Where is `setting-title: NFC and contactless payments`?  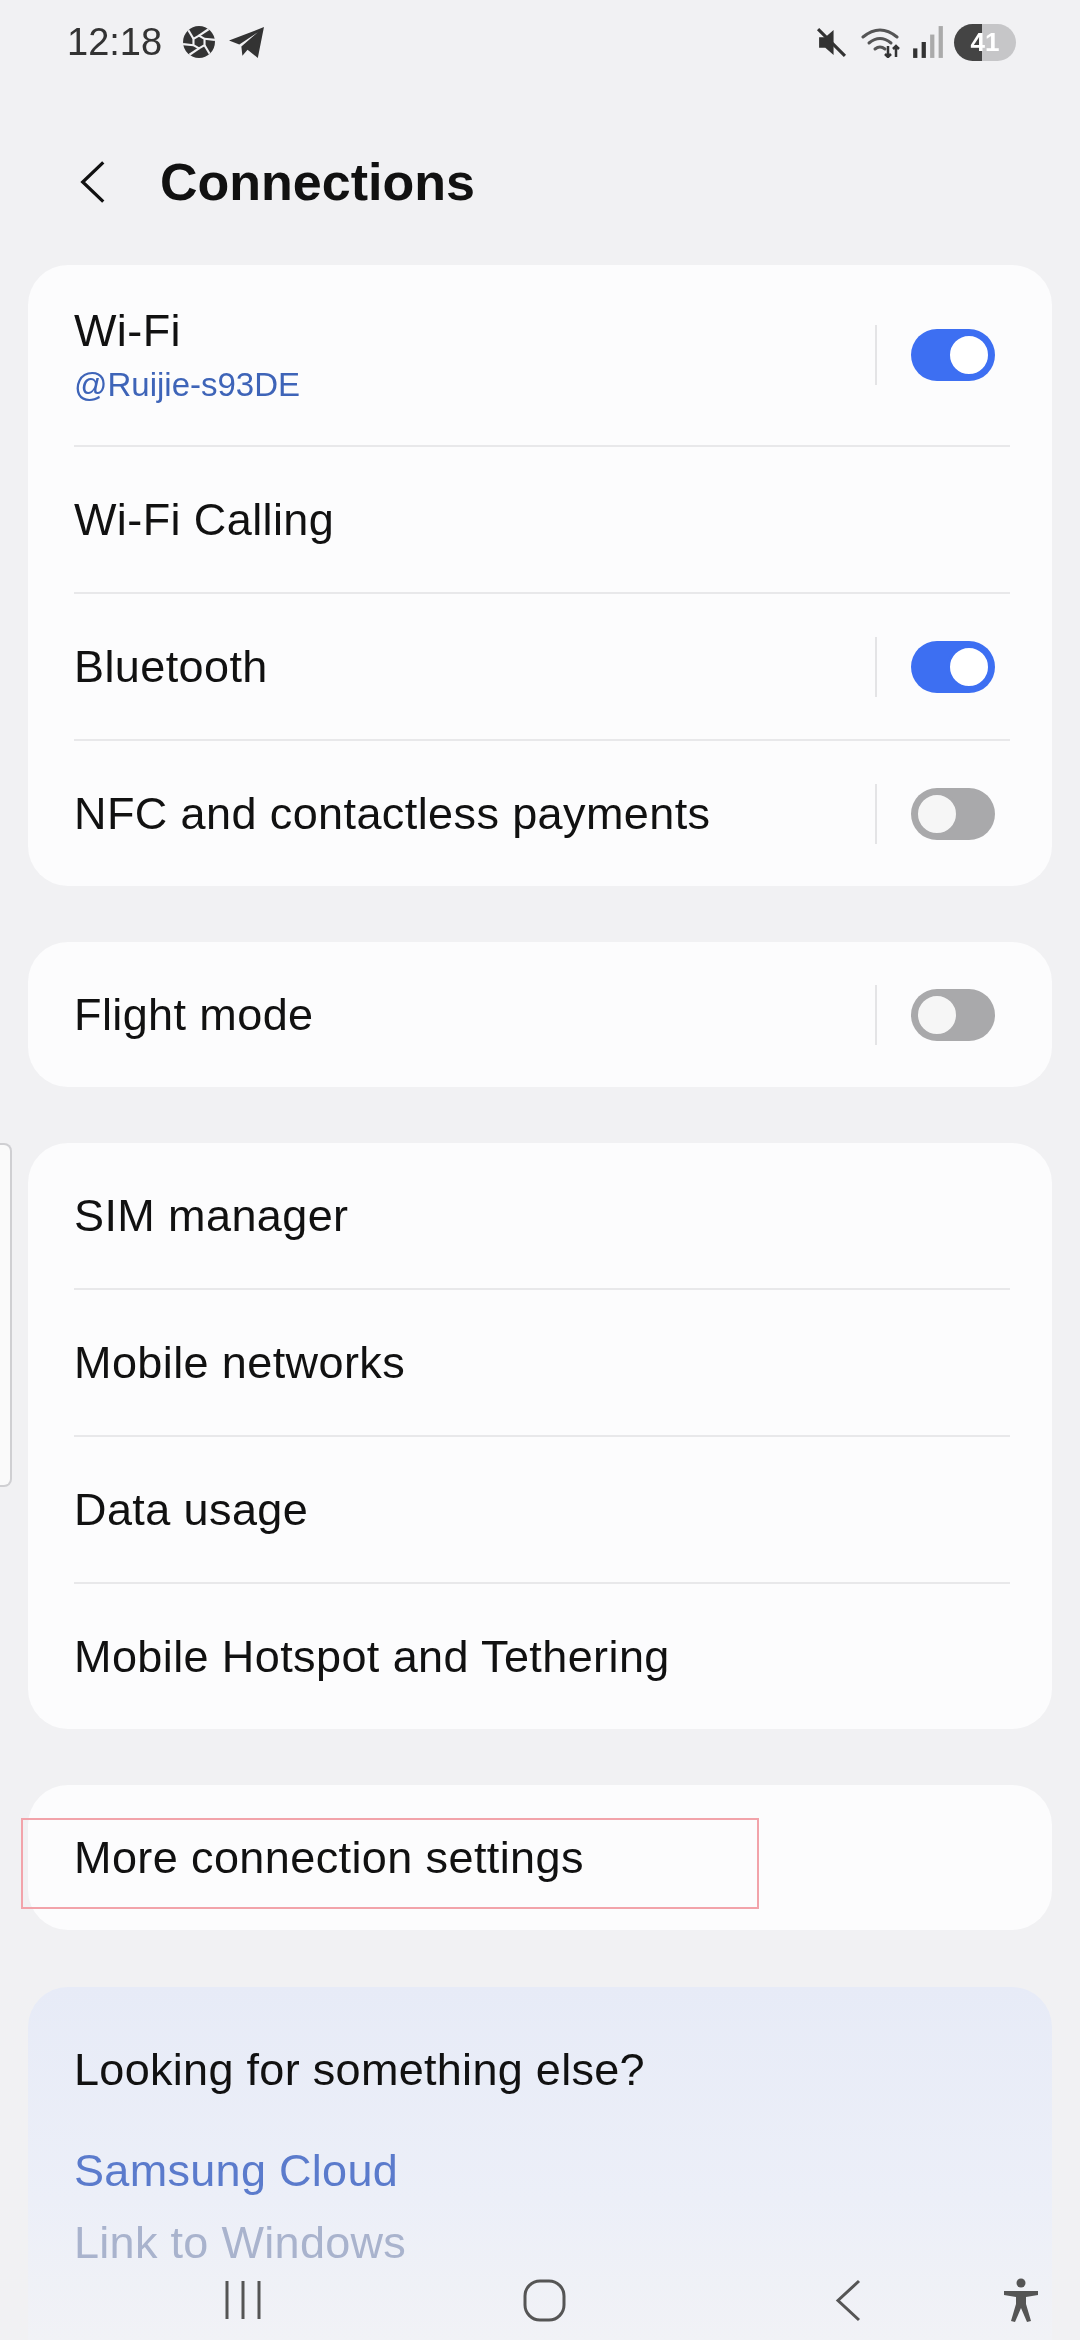 setting-title: NFC and contactless payments is located at coordinates (392, 813).